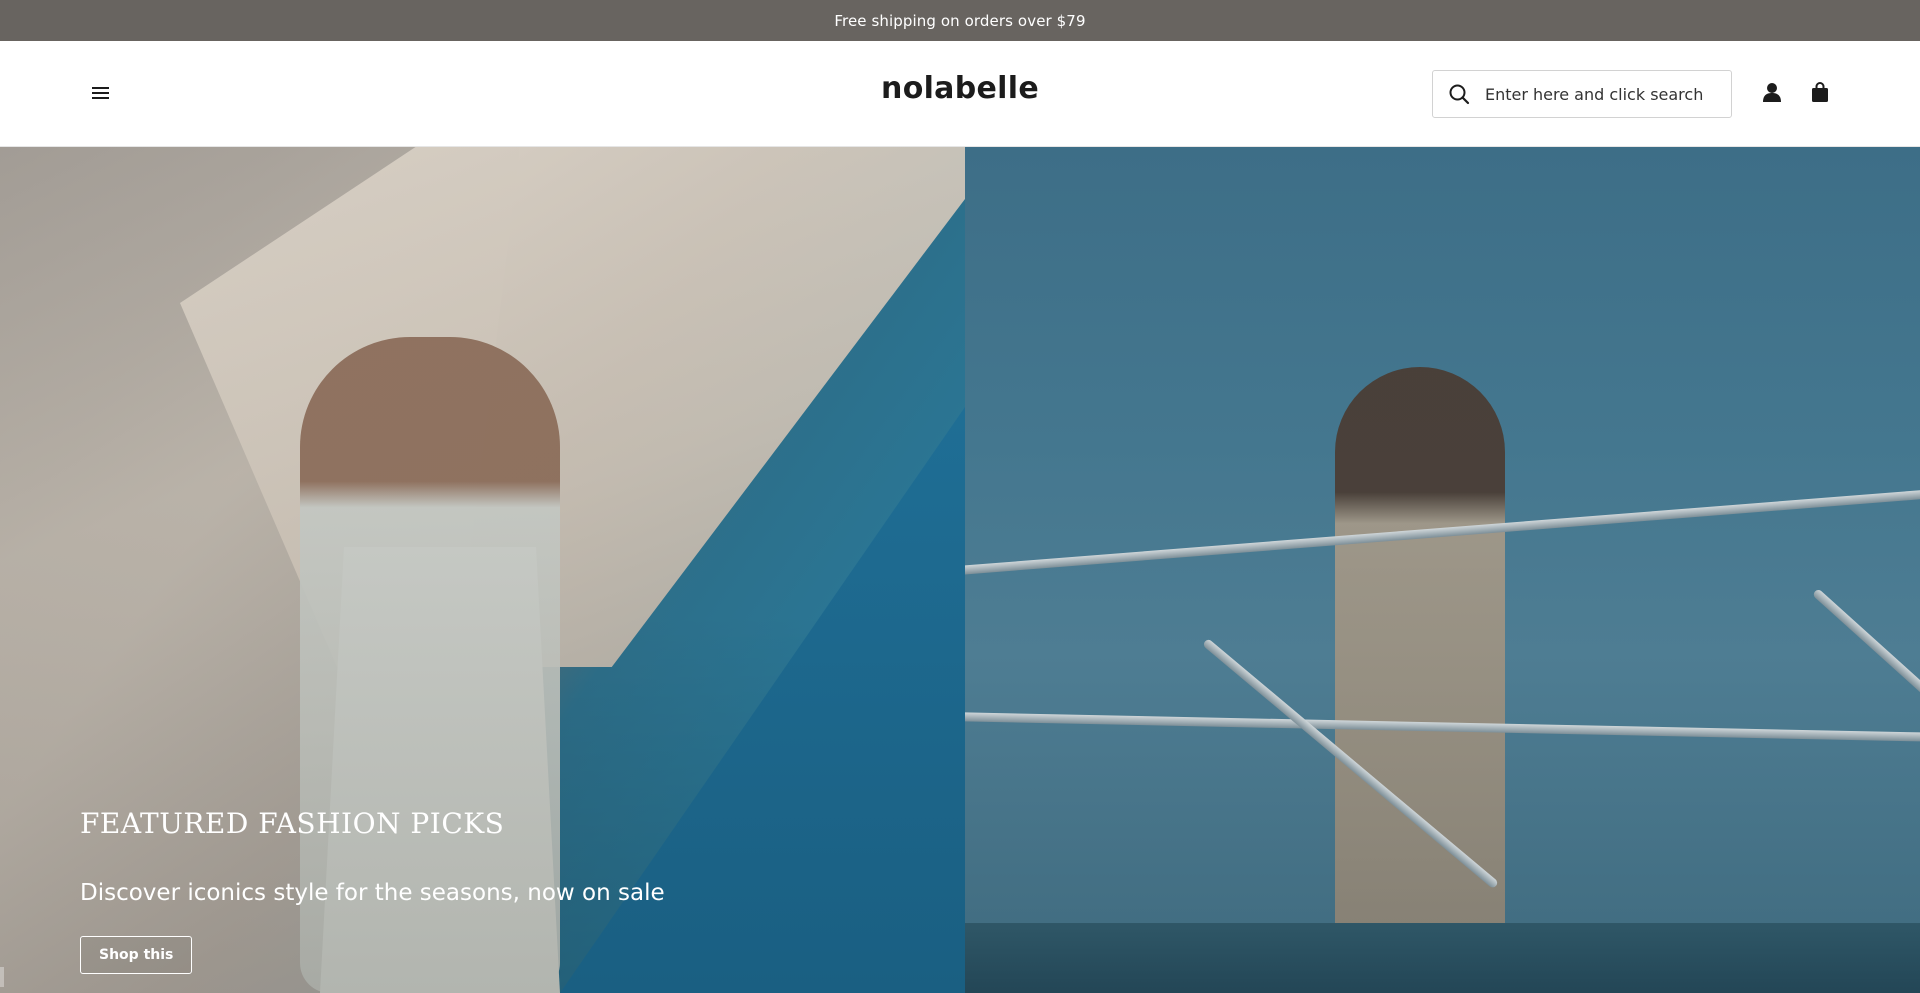 The height and width of the screenshot is (993, 1920). I want to click on announcement-text: Free shipping on orders over $79, so click(960, 20).